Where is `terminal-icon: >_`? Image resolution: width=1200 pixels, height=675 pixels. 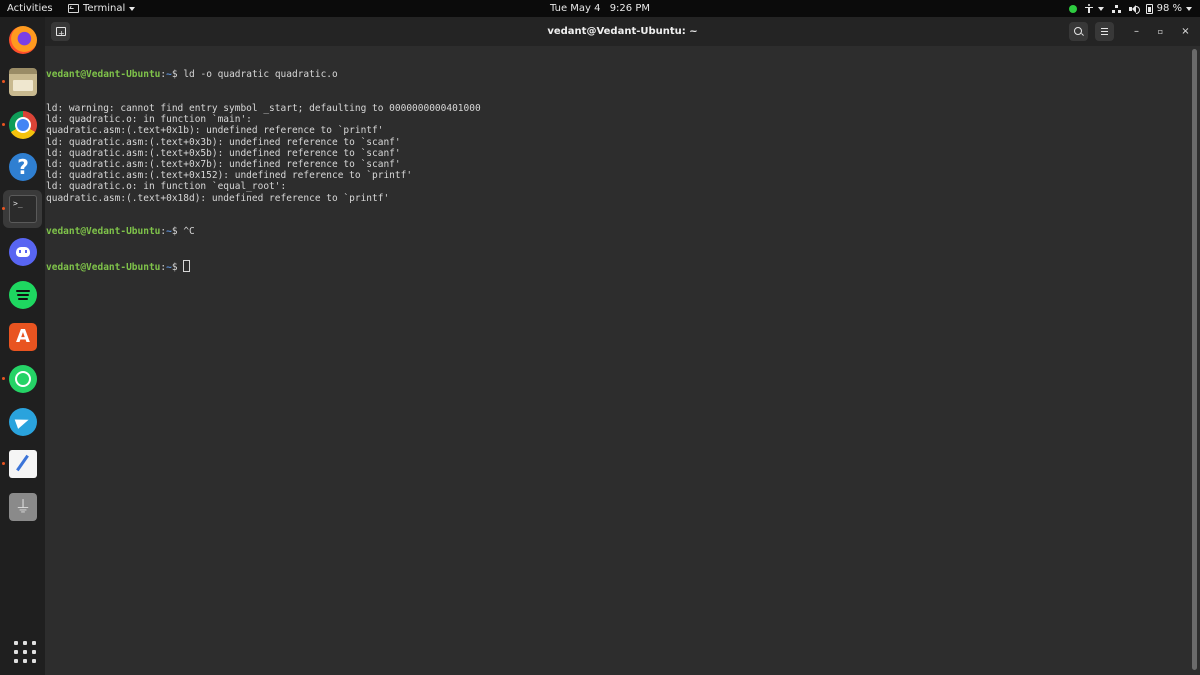
terminal-icon: >_ is located at coordinates (23, 209).